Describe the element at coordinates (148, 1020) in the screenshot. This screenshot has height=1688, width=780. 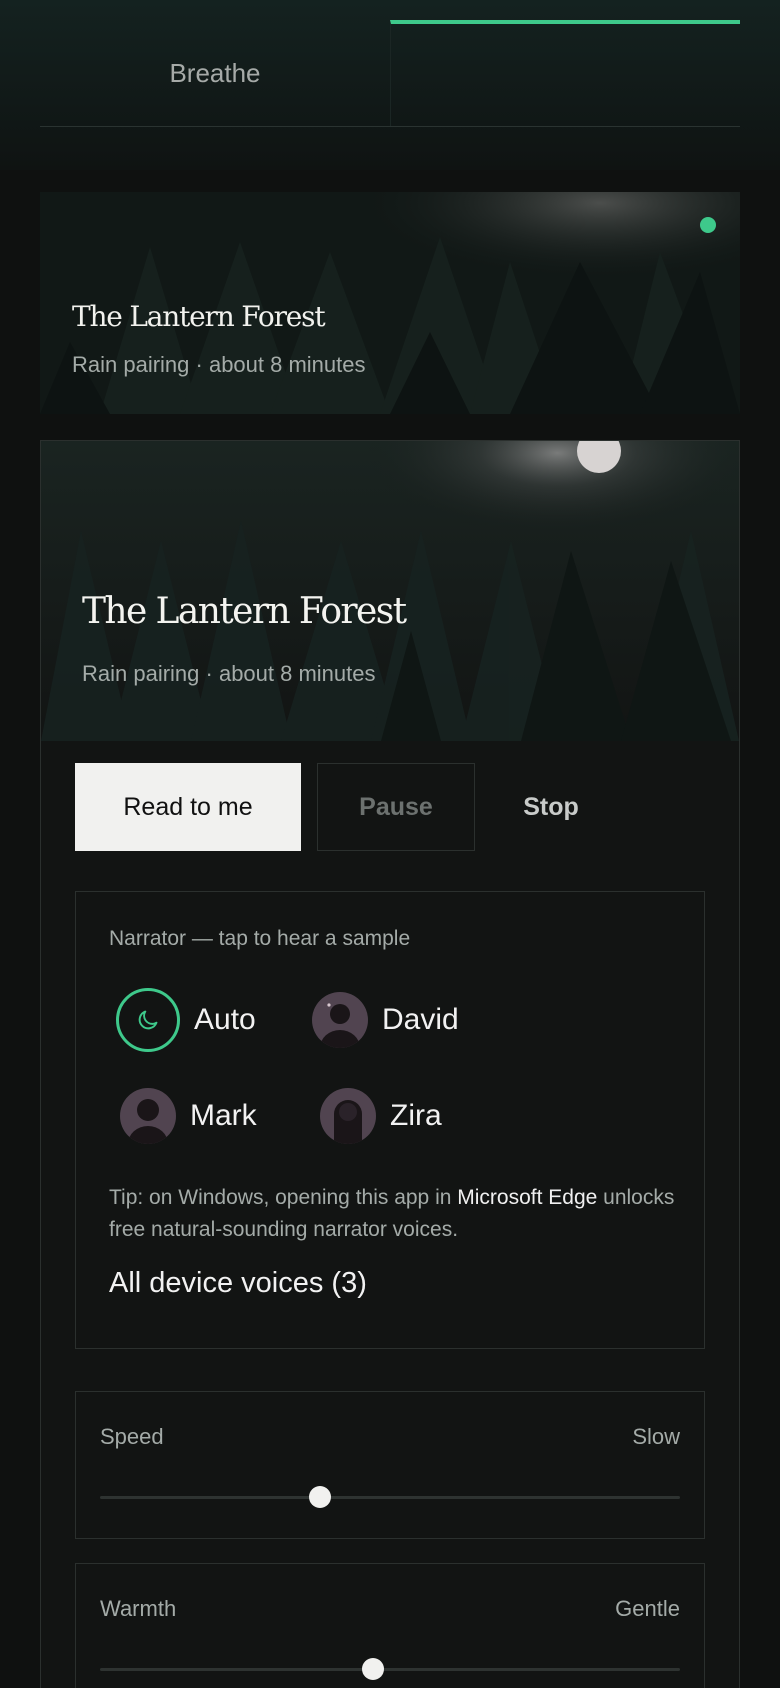
I see `moon-icon` at that location.